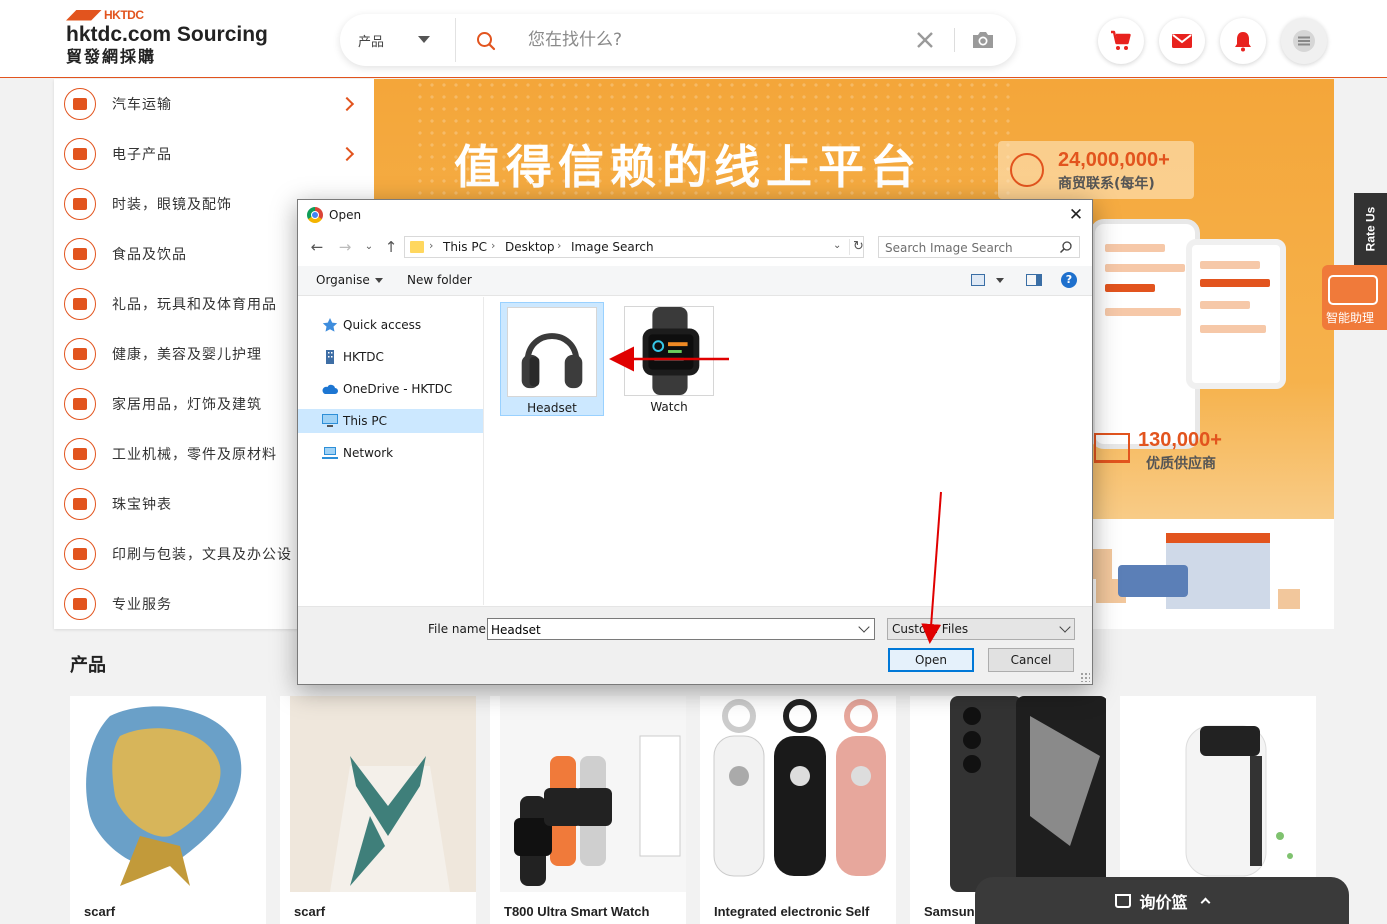 Image resolution: width=1387 pixels, height=924 pixels. I want to click on chevron-right-icon, so click(347, 154).